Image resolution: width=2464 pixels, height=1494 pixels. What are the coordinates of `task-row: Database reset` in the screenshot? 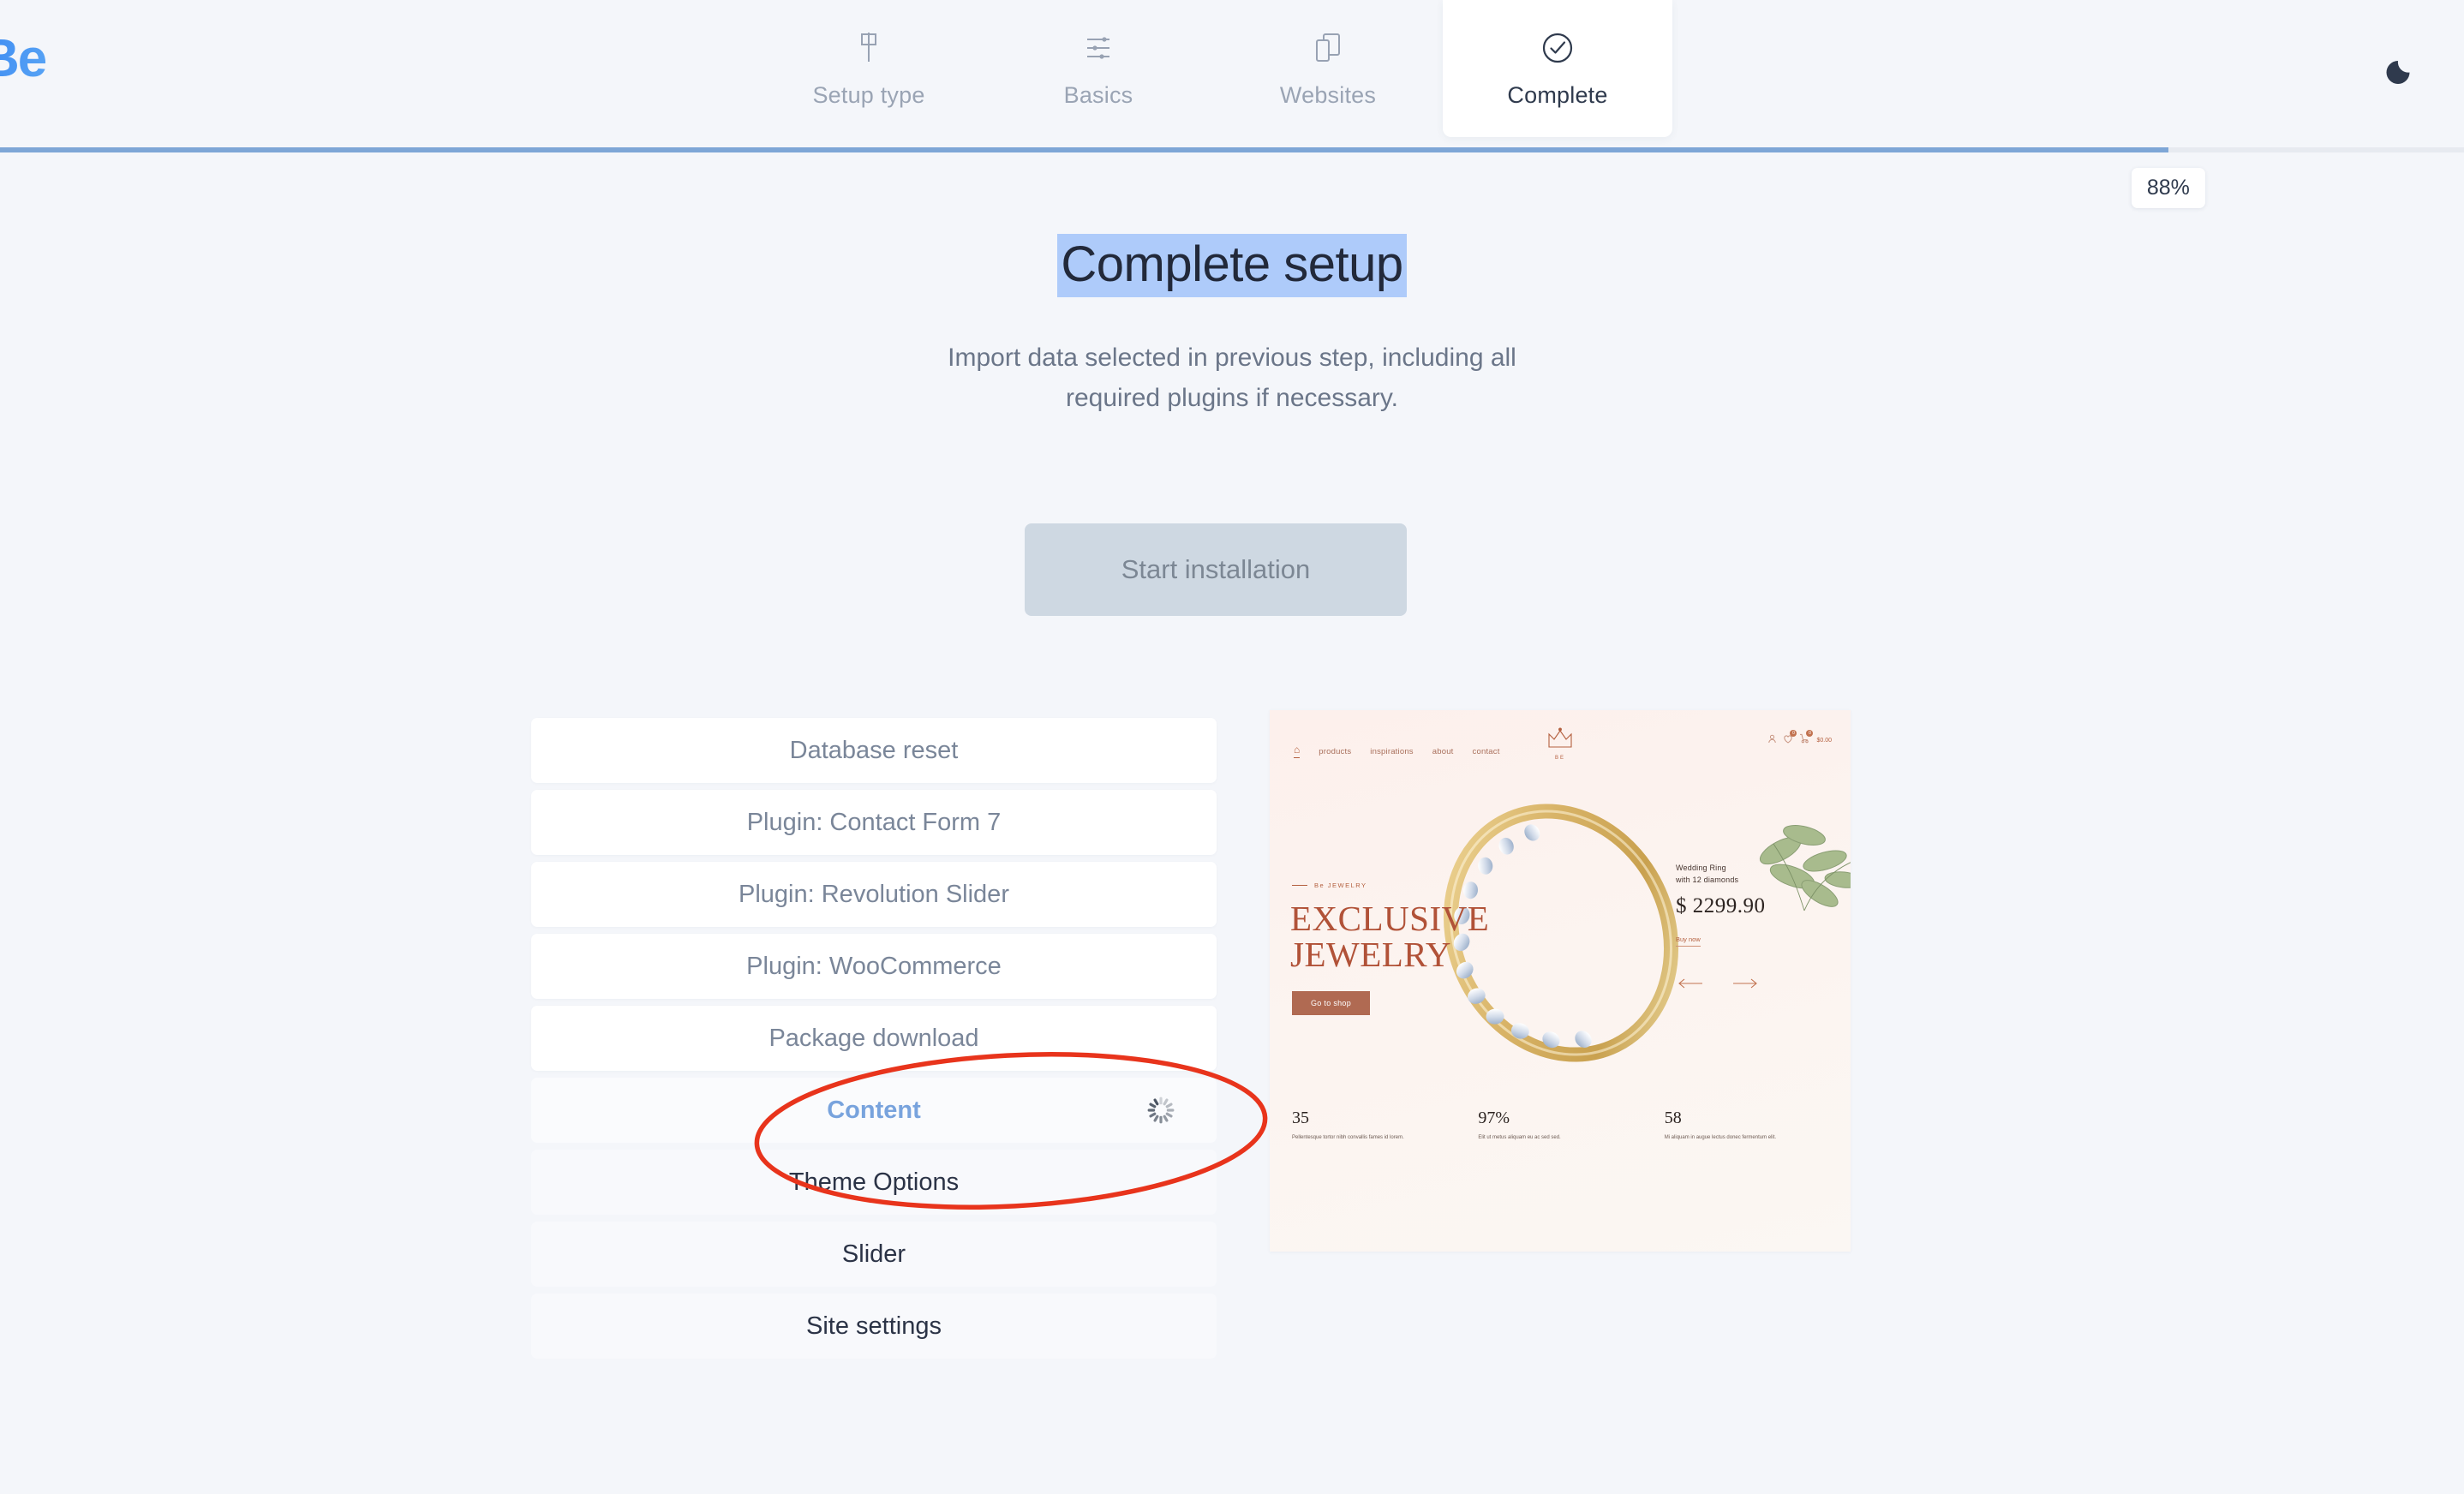 It's located at (874, 751).